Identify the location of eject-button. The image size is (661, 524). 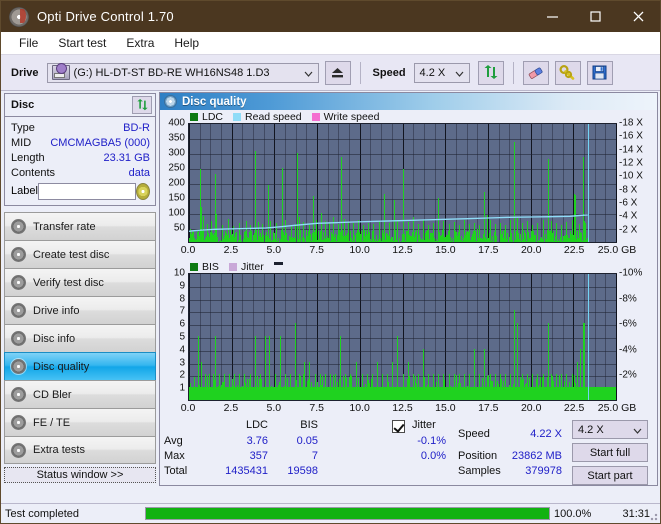
(337, 72).